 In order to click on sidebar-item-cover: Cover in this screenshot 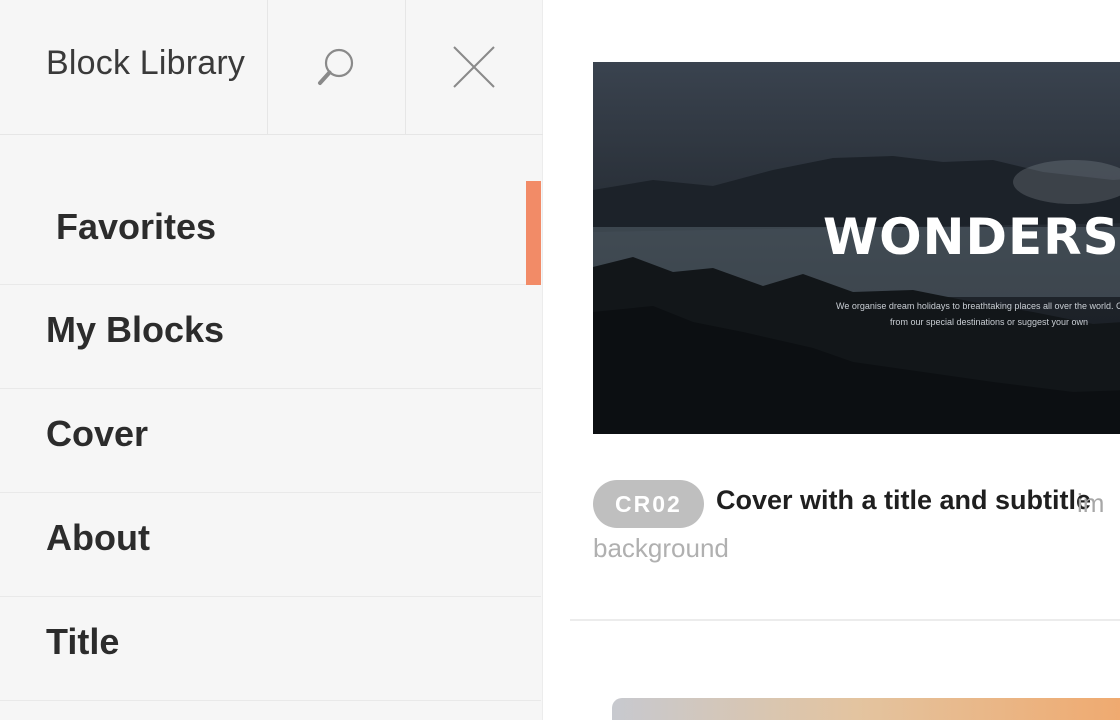, I will do `click(270, 441)`.